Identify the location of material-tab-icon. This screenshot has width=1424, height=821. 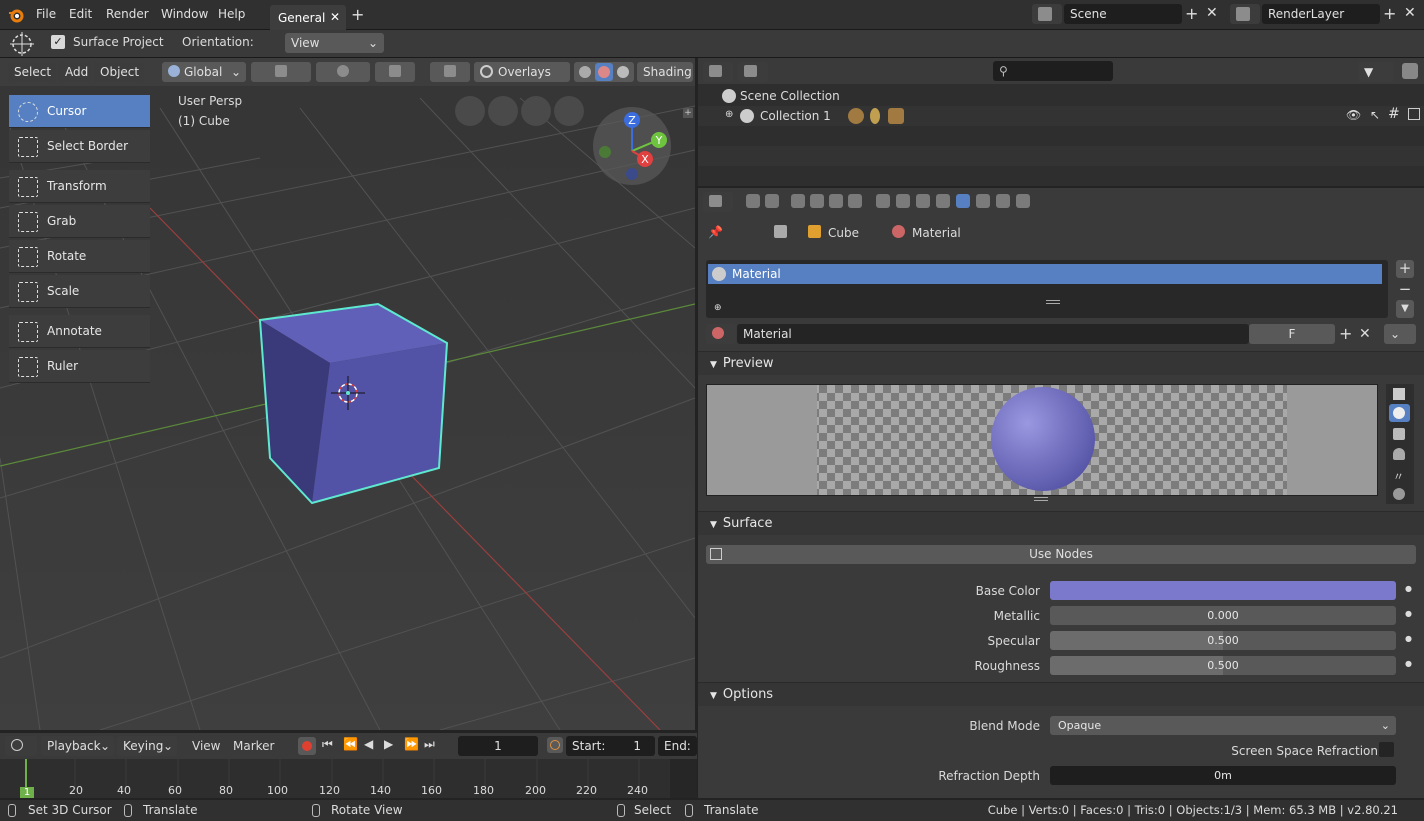
(963, 201).